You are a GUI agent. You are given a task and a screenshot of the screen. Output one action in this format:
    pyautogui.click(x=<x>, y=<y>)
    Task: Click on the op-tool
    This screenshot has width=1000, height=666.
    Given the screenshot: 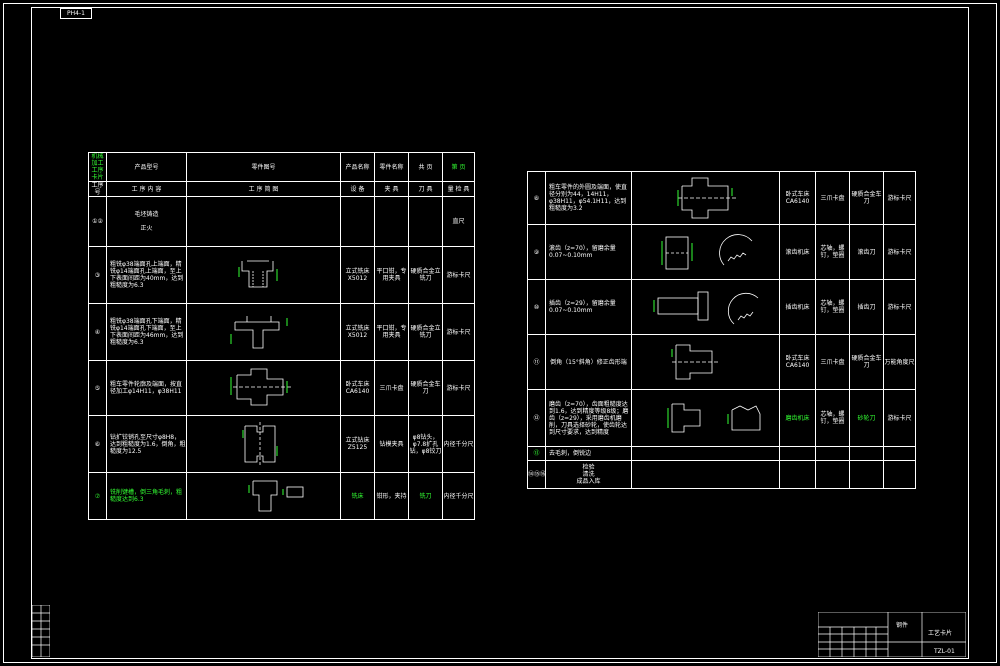 What is the action you would take?
    pyautogui.click(x=866, y=453)
    